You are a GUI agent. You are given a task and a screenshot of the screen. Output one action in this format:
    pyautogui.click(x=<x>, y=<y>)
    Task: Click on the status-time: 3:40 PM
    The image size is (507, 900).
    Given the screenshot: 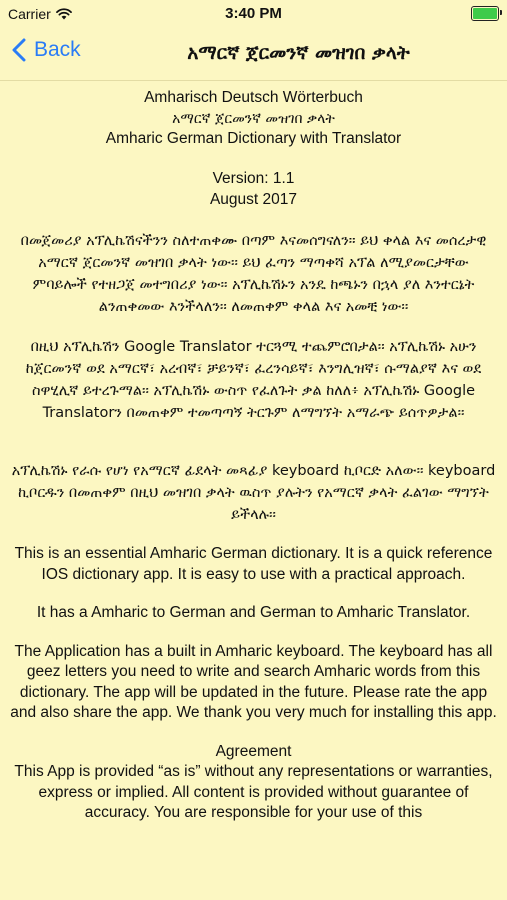 What is the action you would take?
    pyautogui.click(x=253, y=13)
    